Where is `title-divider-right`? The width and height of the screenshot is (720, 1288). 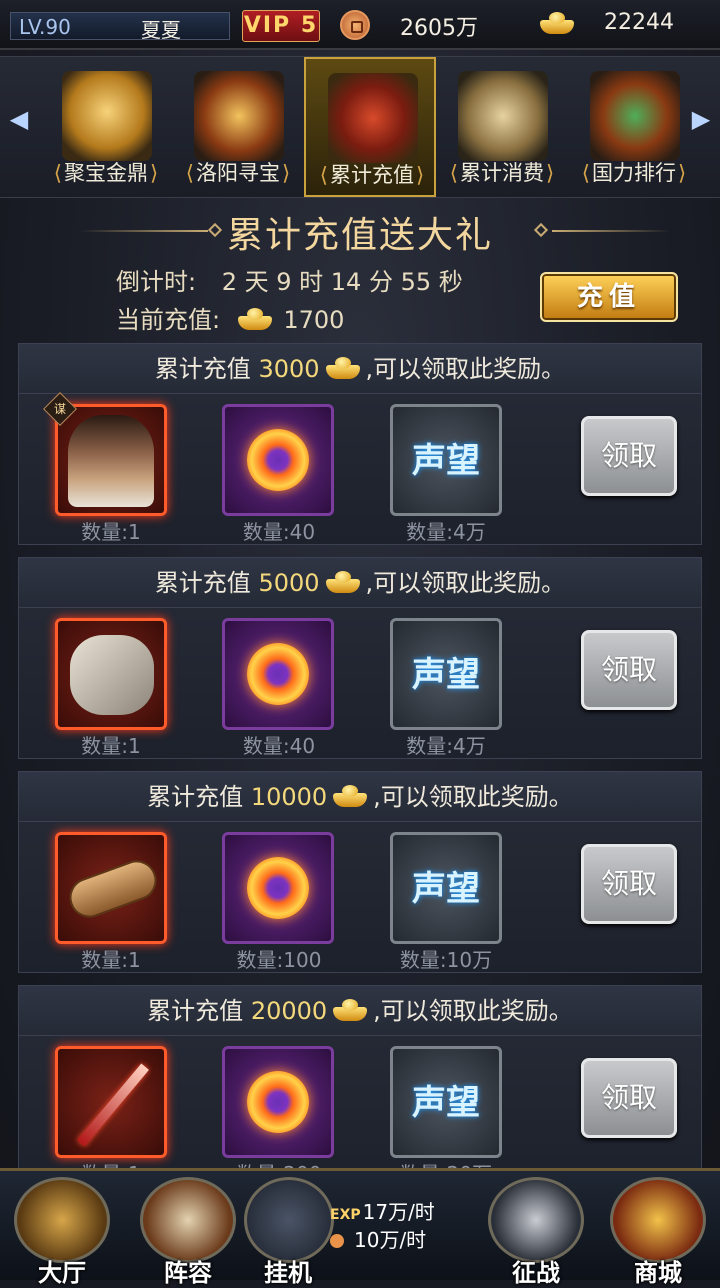
title-divider-right is located at coordinates (611, 231).